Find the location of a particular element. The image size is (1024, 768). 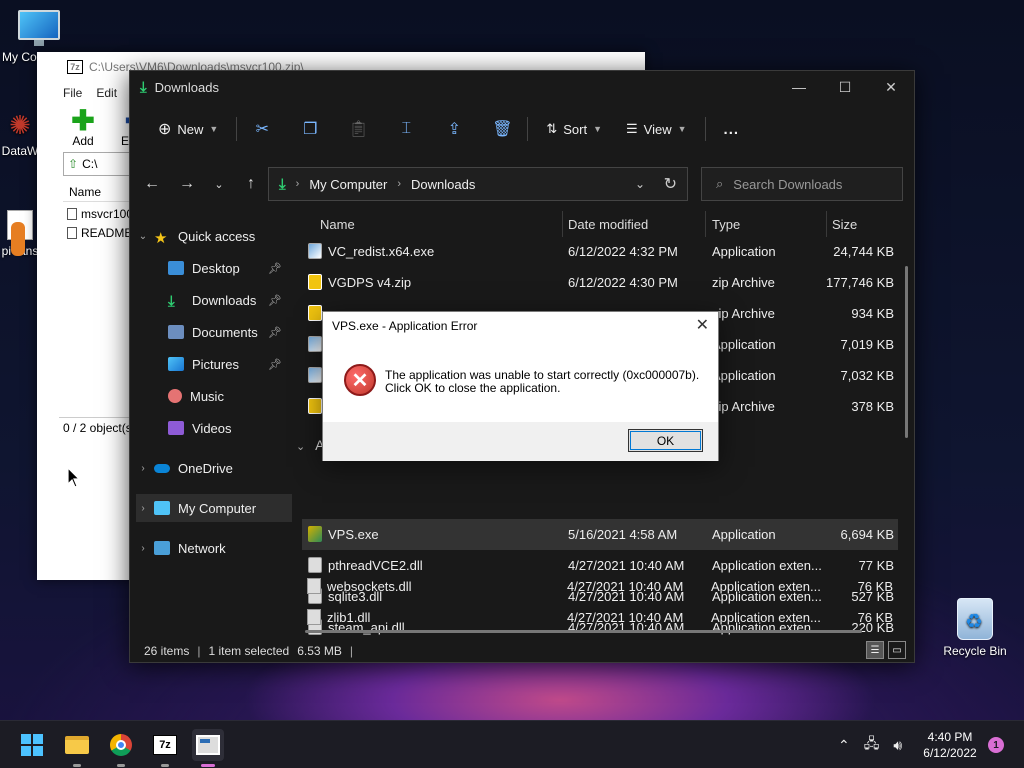

menu-edit: Edit is located at coordinates (106, 93).